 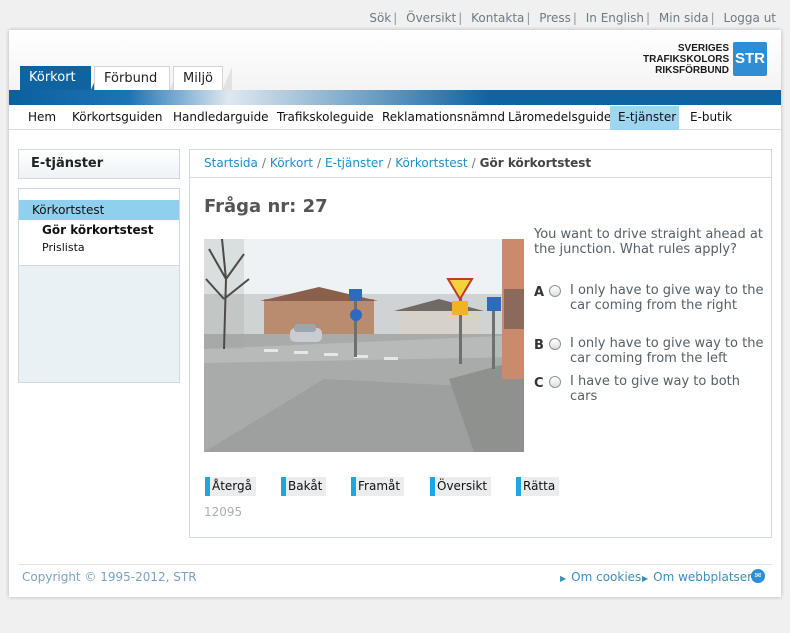 I want to click on atergå-button: Återgå, so click(x=230, y=486).